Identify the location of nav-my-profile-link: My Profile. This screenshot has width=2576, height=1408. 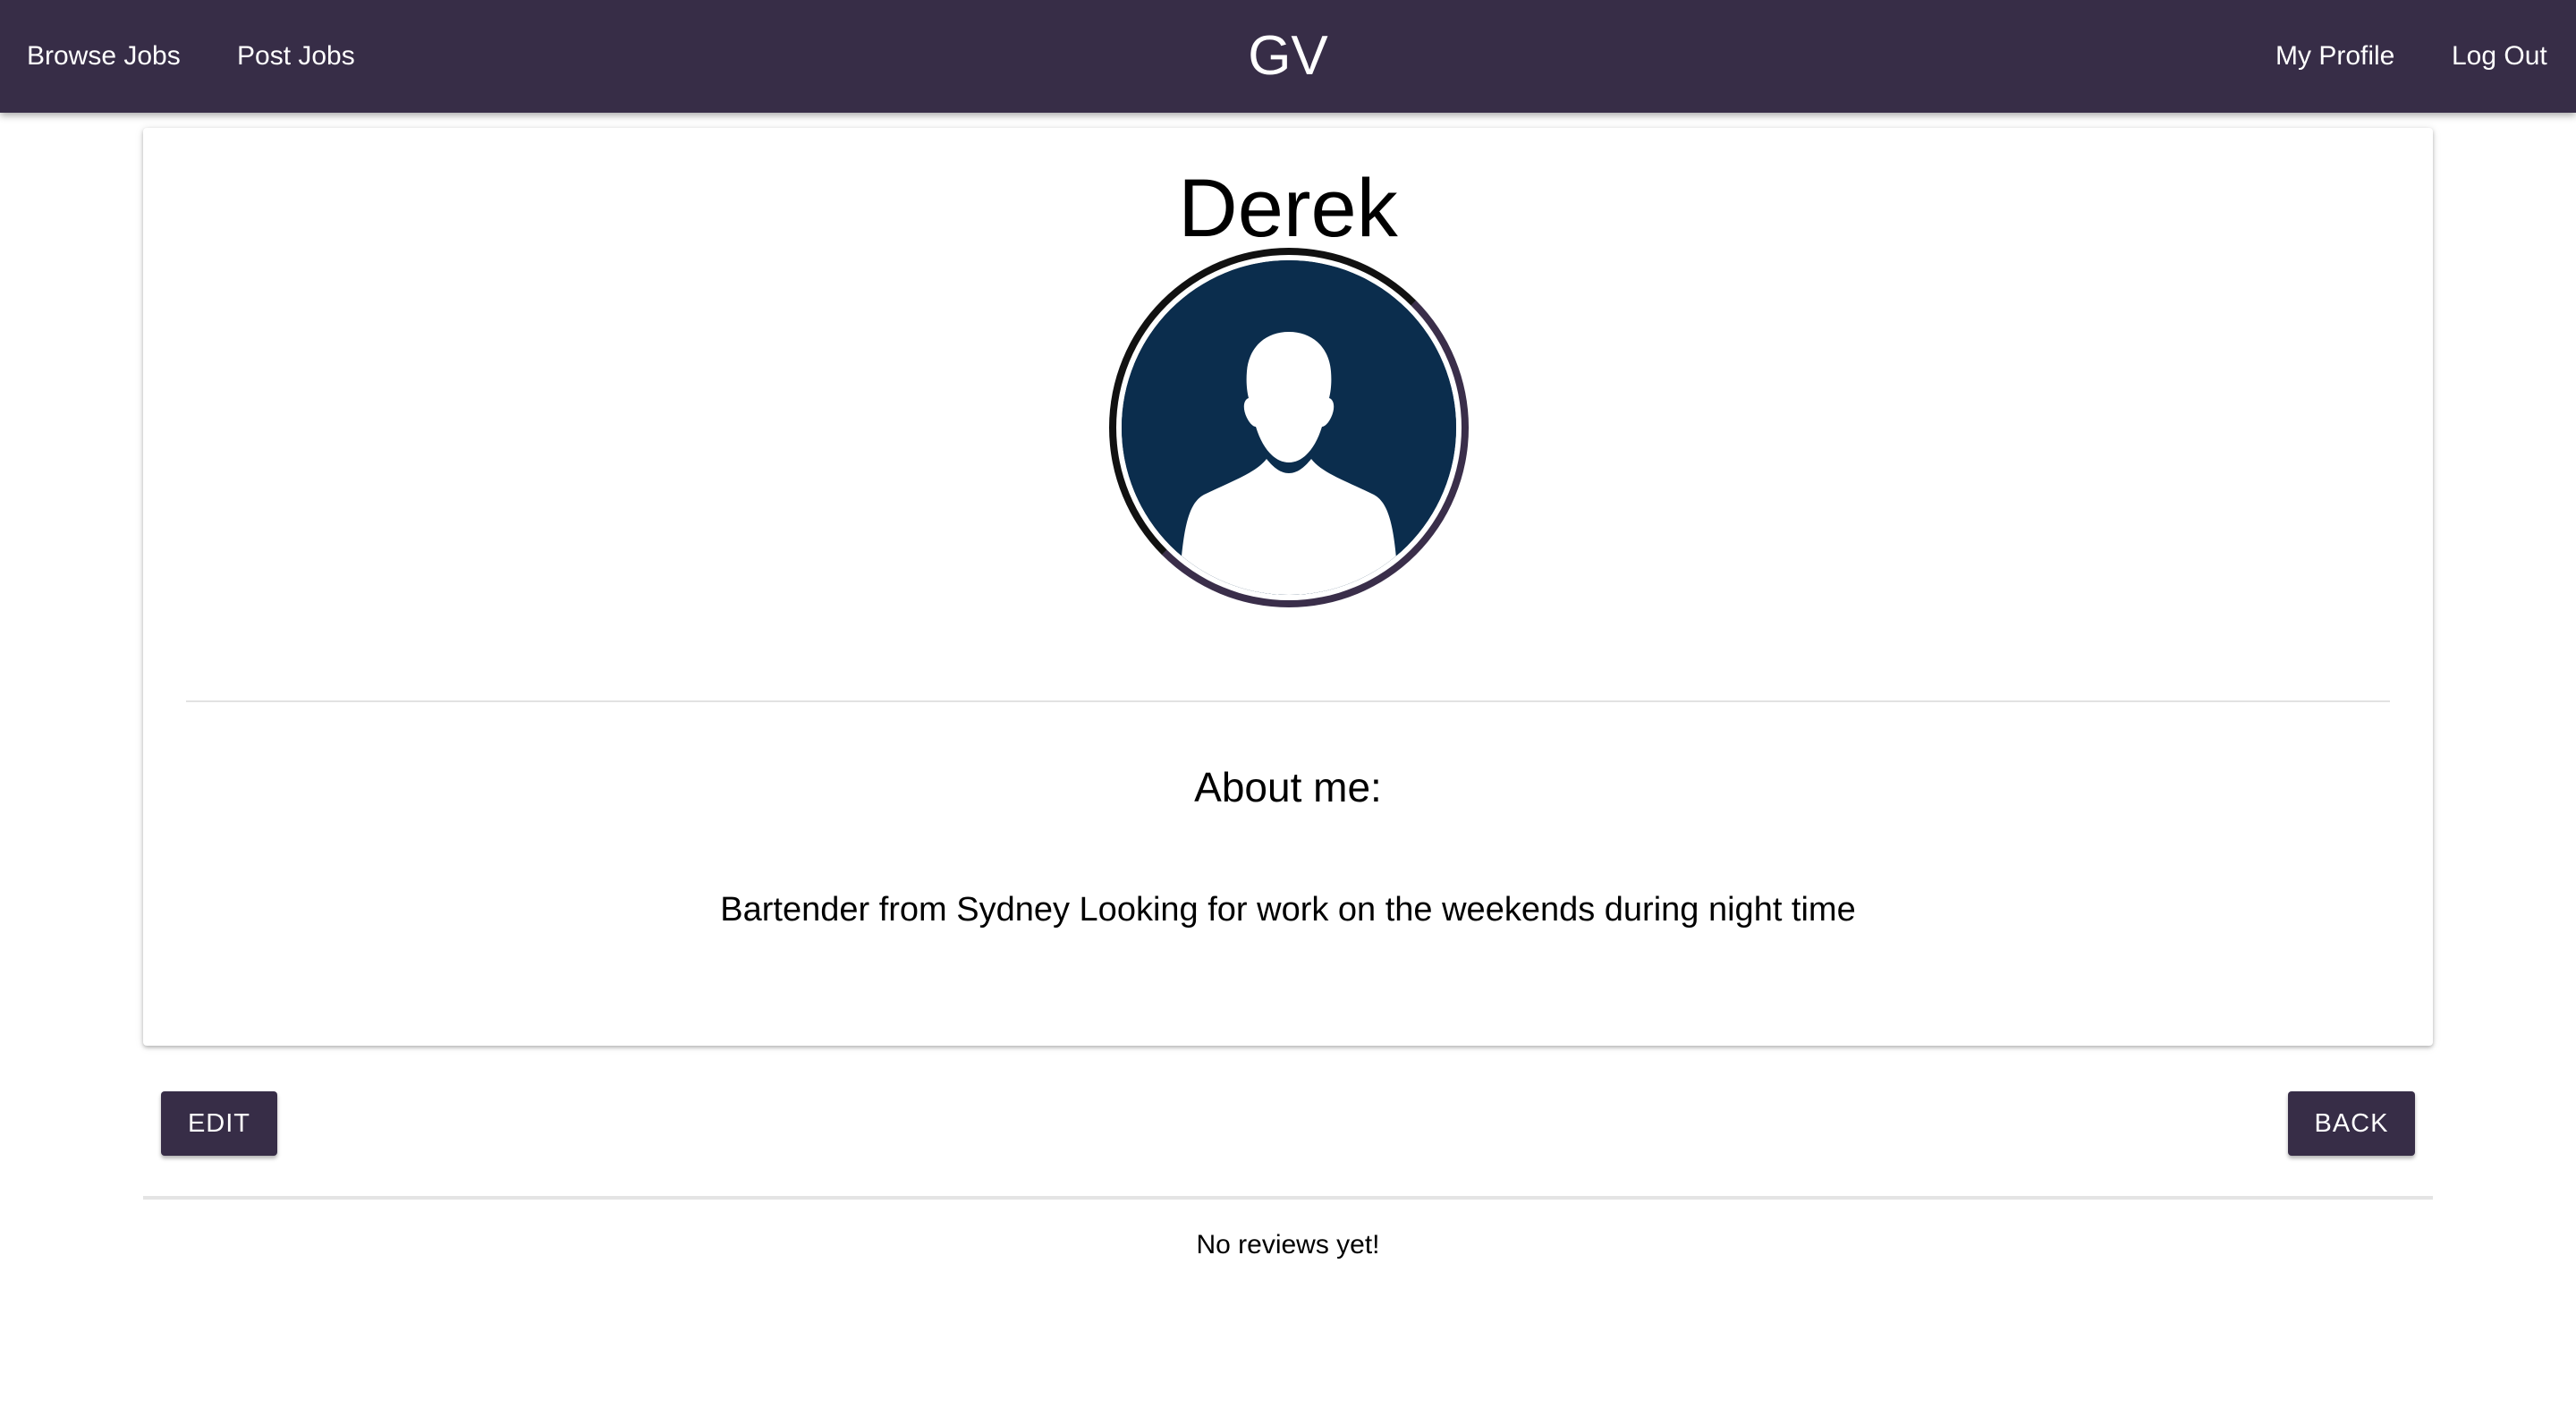
(2334, 56).